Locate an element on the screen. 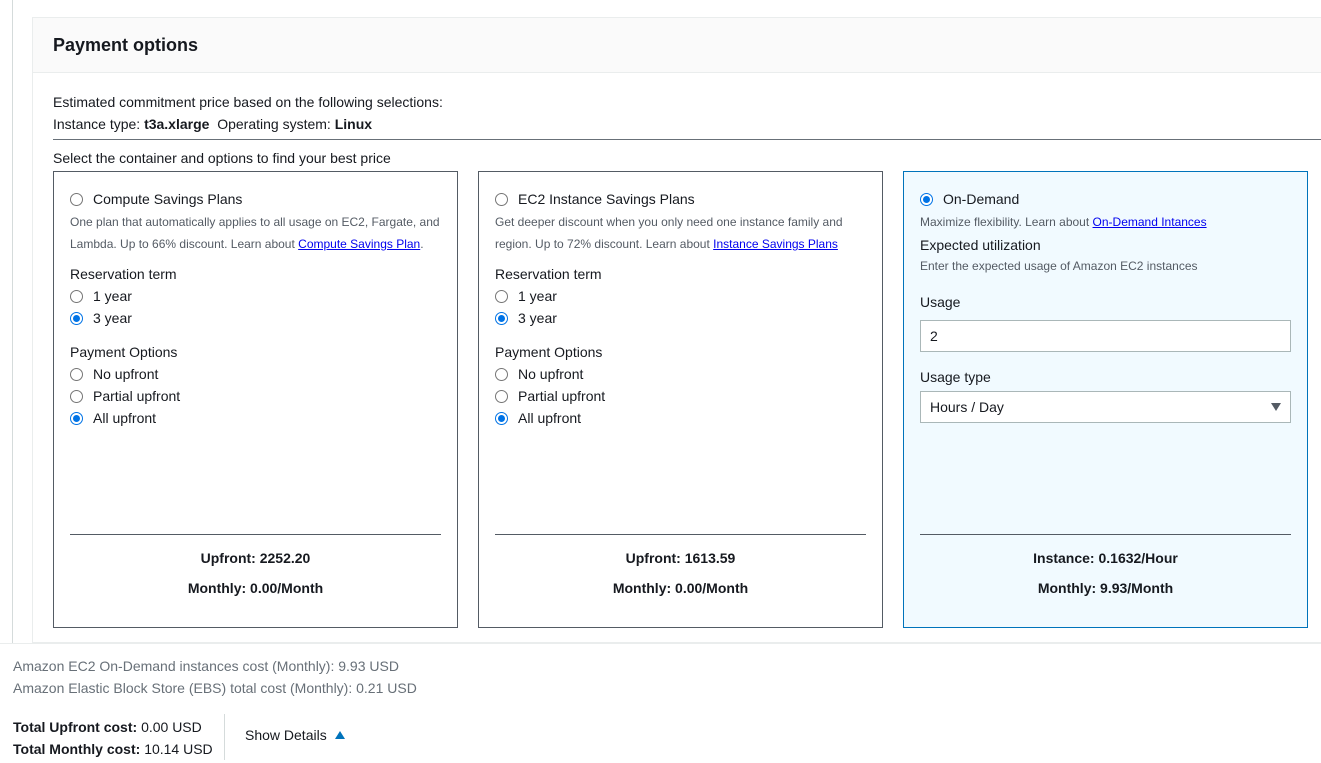 Image resolution: width=1321 pixels, height=763 pixels. ec2-no-upfront: No upfront is located at coordinates (680, 374).